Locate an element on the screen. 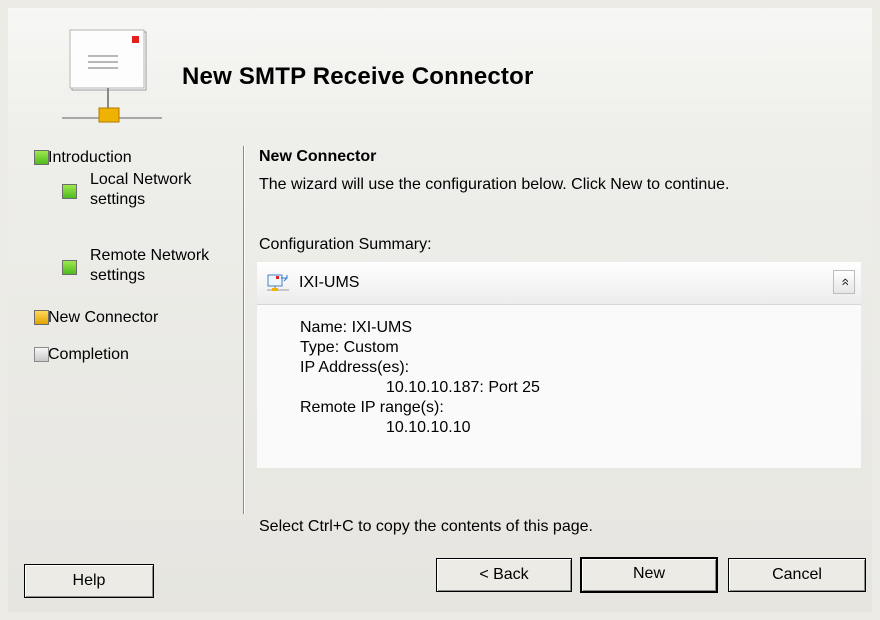 The width and height of the screenshot is (880, 620). help-button: Help is located at coordinates (89, 581).